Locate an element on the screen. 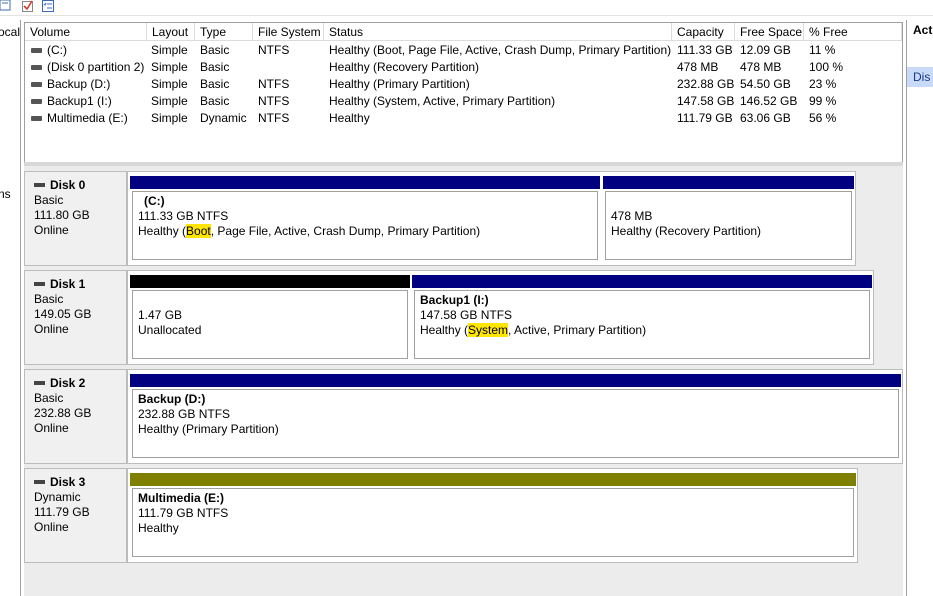  nav-item-local: ocal is located at coordinates (10, 32).